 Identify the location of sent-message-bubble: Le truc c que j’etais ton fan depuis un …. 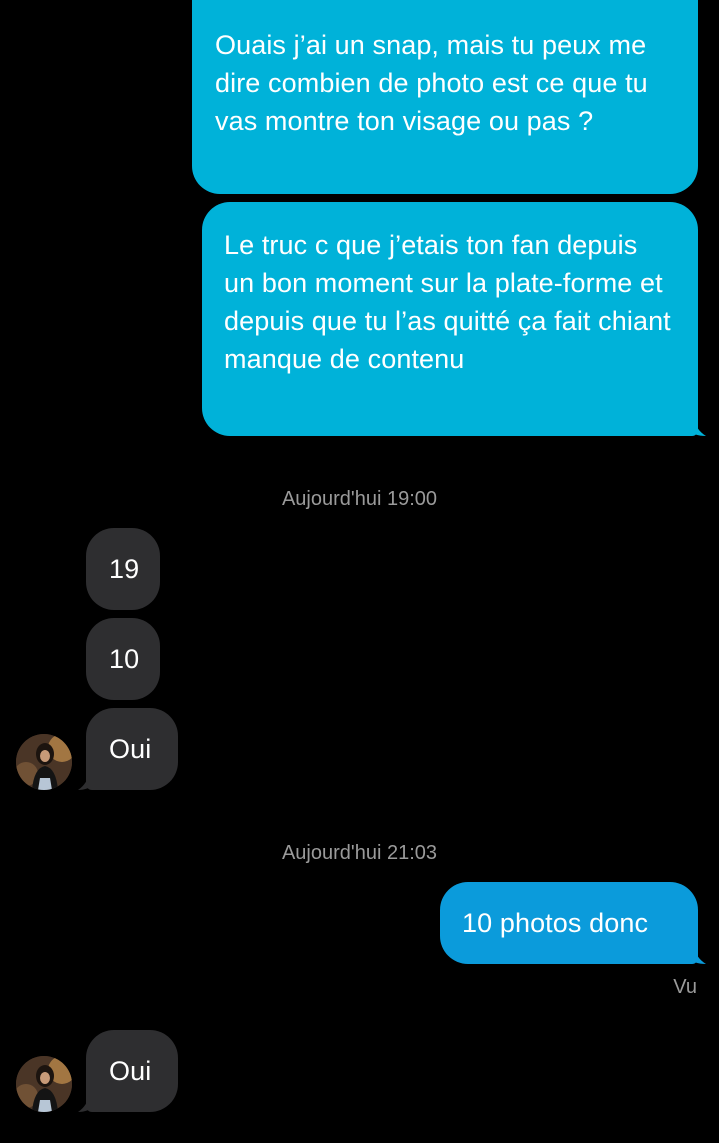
(450, 319).